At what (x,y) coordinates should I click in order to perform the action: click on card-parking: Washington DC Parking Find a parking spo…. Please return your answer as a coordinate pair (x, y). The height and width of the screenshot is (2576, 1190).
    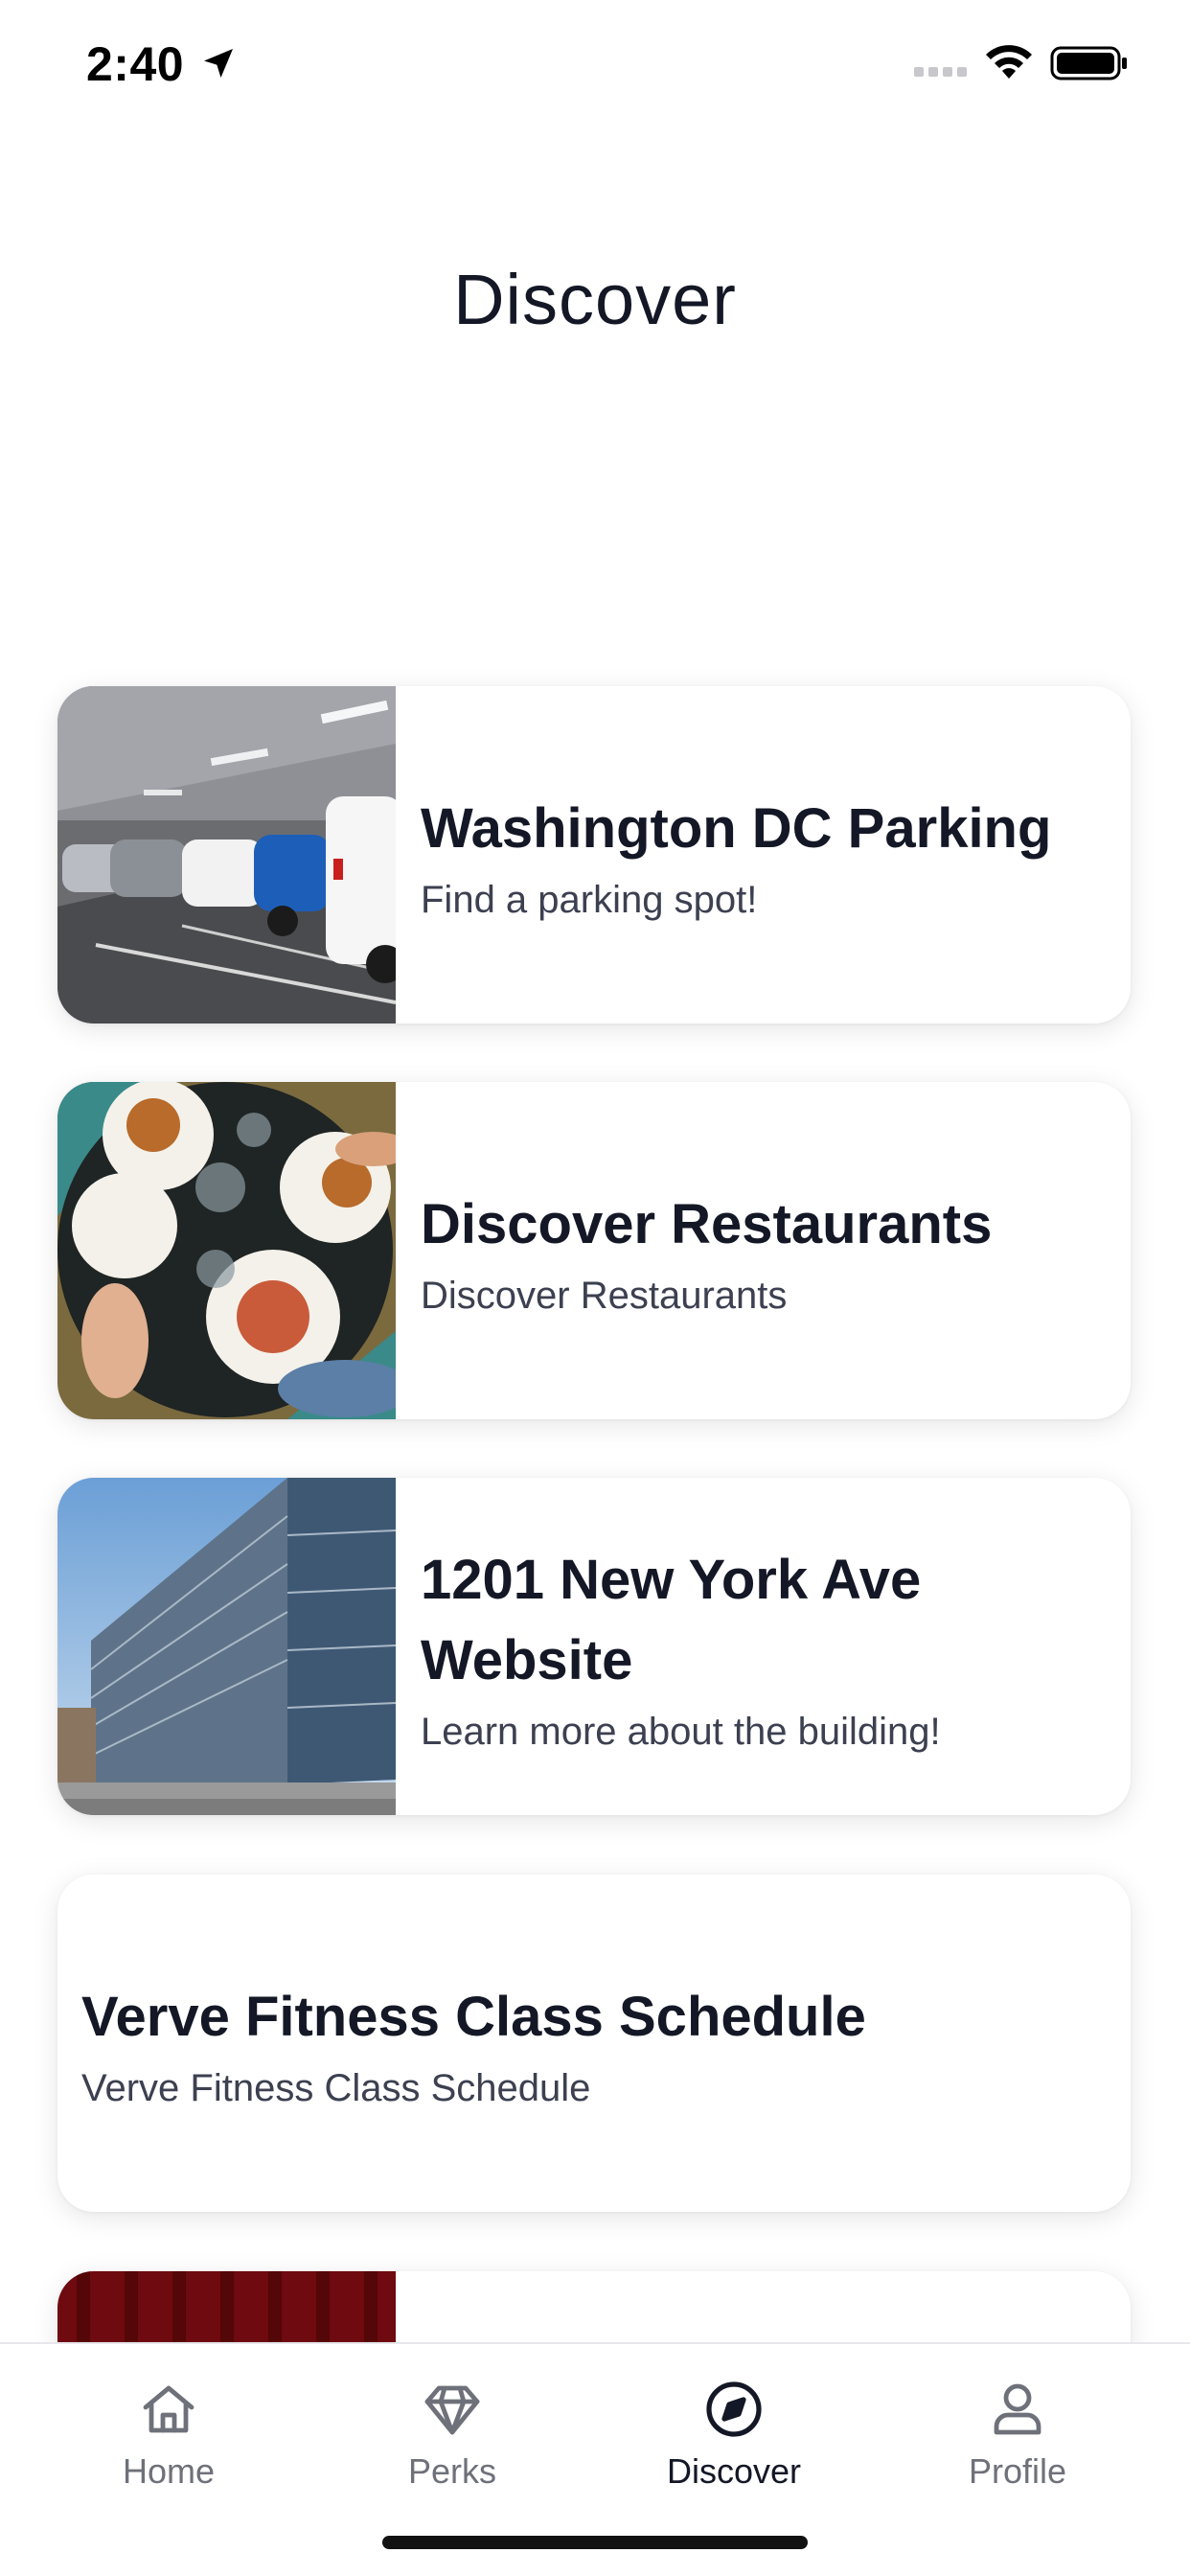
    Looking at the image, I should click on (594, 855).